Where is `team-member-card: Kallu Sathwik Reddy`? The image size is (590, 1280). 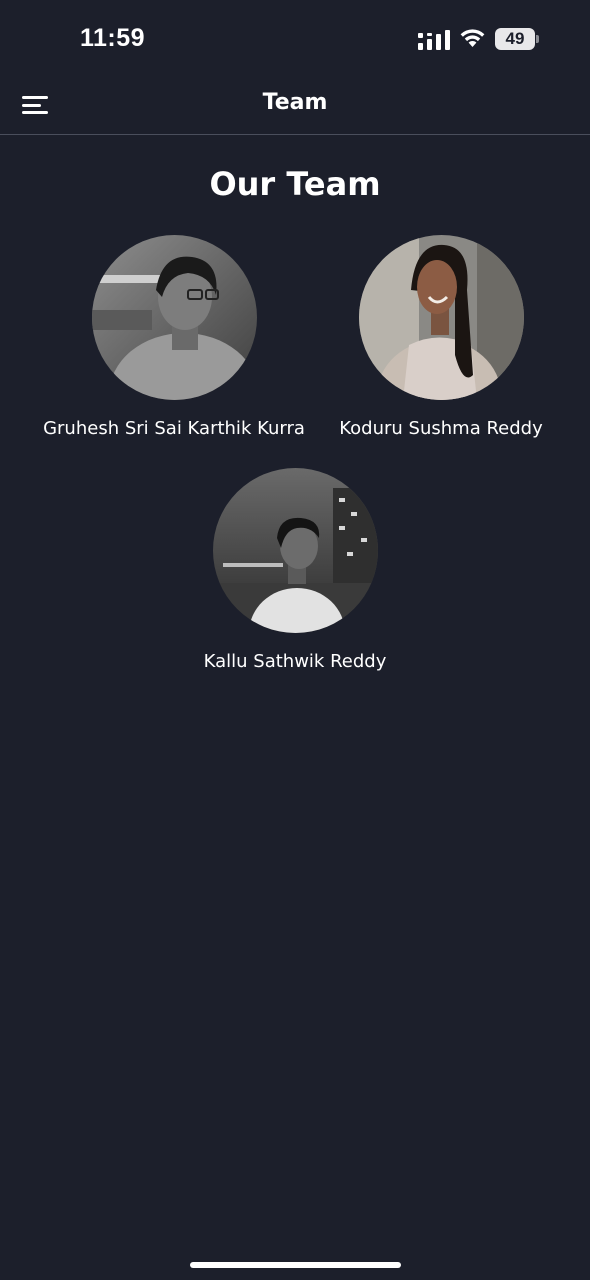 team-member-card: Kallu Sathwik Reddy is located at coordinates (295, 570).